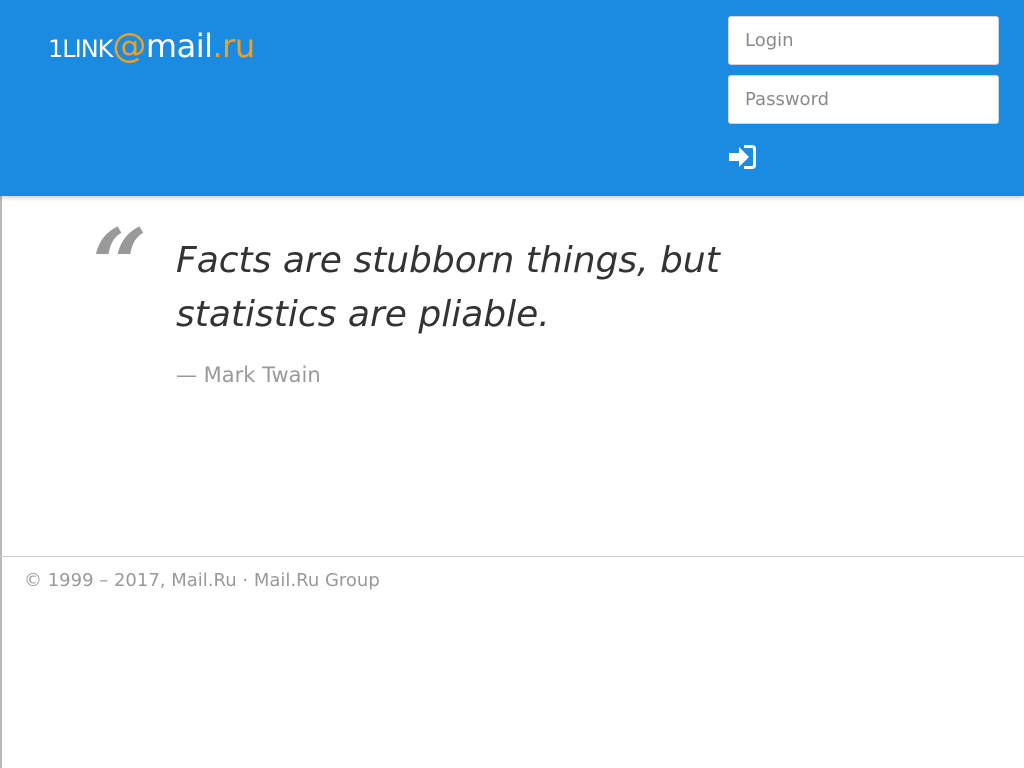 The image size is (1024, 768). What do you see at coordinates (120, 264) in the screenshot?
I see `quote-mark-icon: “` at bounding box center [120, 264].